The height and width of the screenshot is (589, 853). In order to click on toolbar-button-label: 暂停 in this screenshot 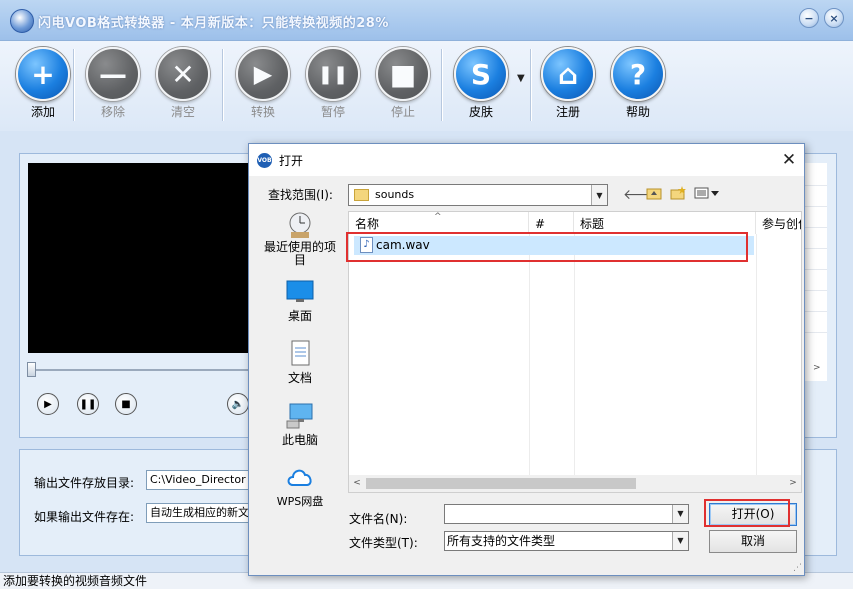, I will do `click(332, 112)`.